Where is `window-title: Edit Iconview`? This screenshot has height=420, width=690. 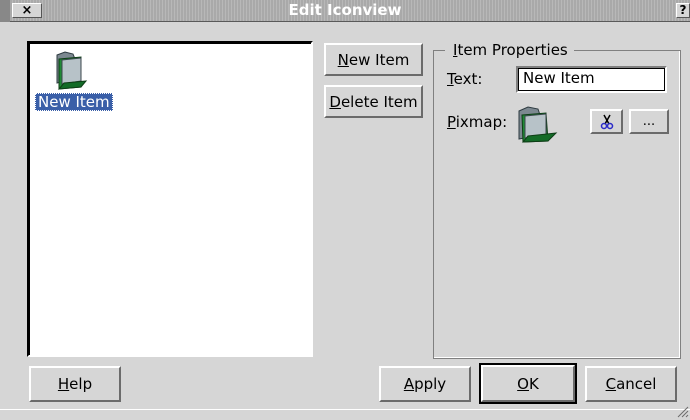 window-title: Edit Iconview is located at coordinates (345, 10).